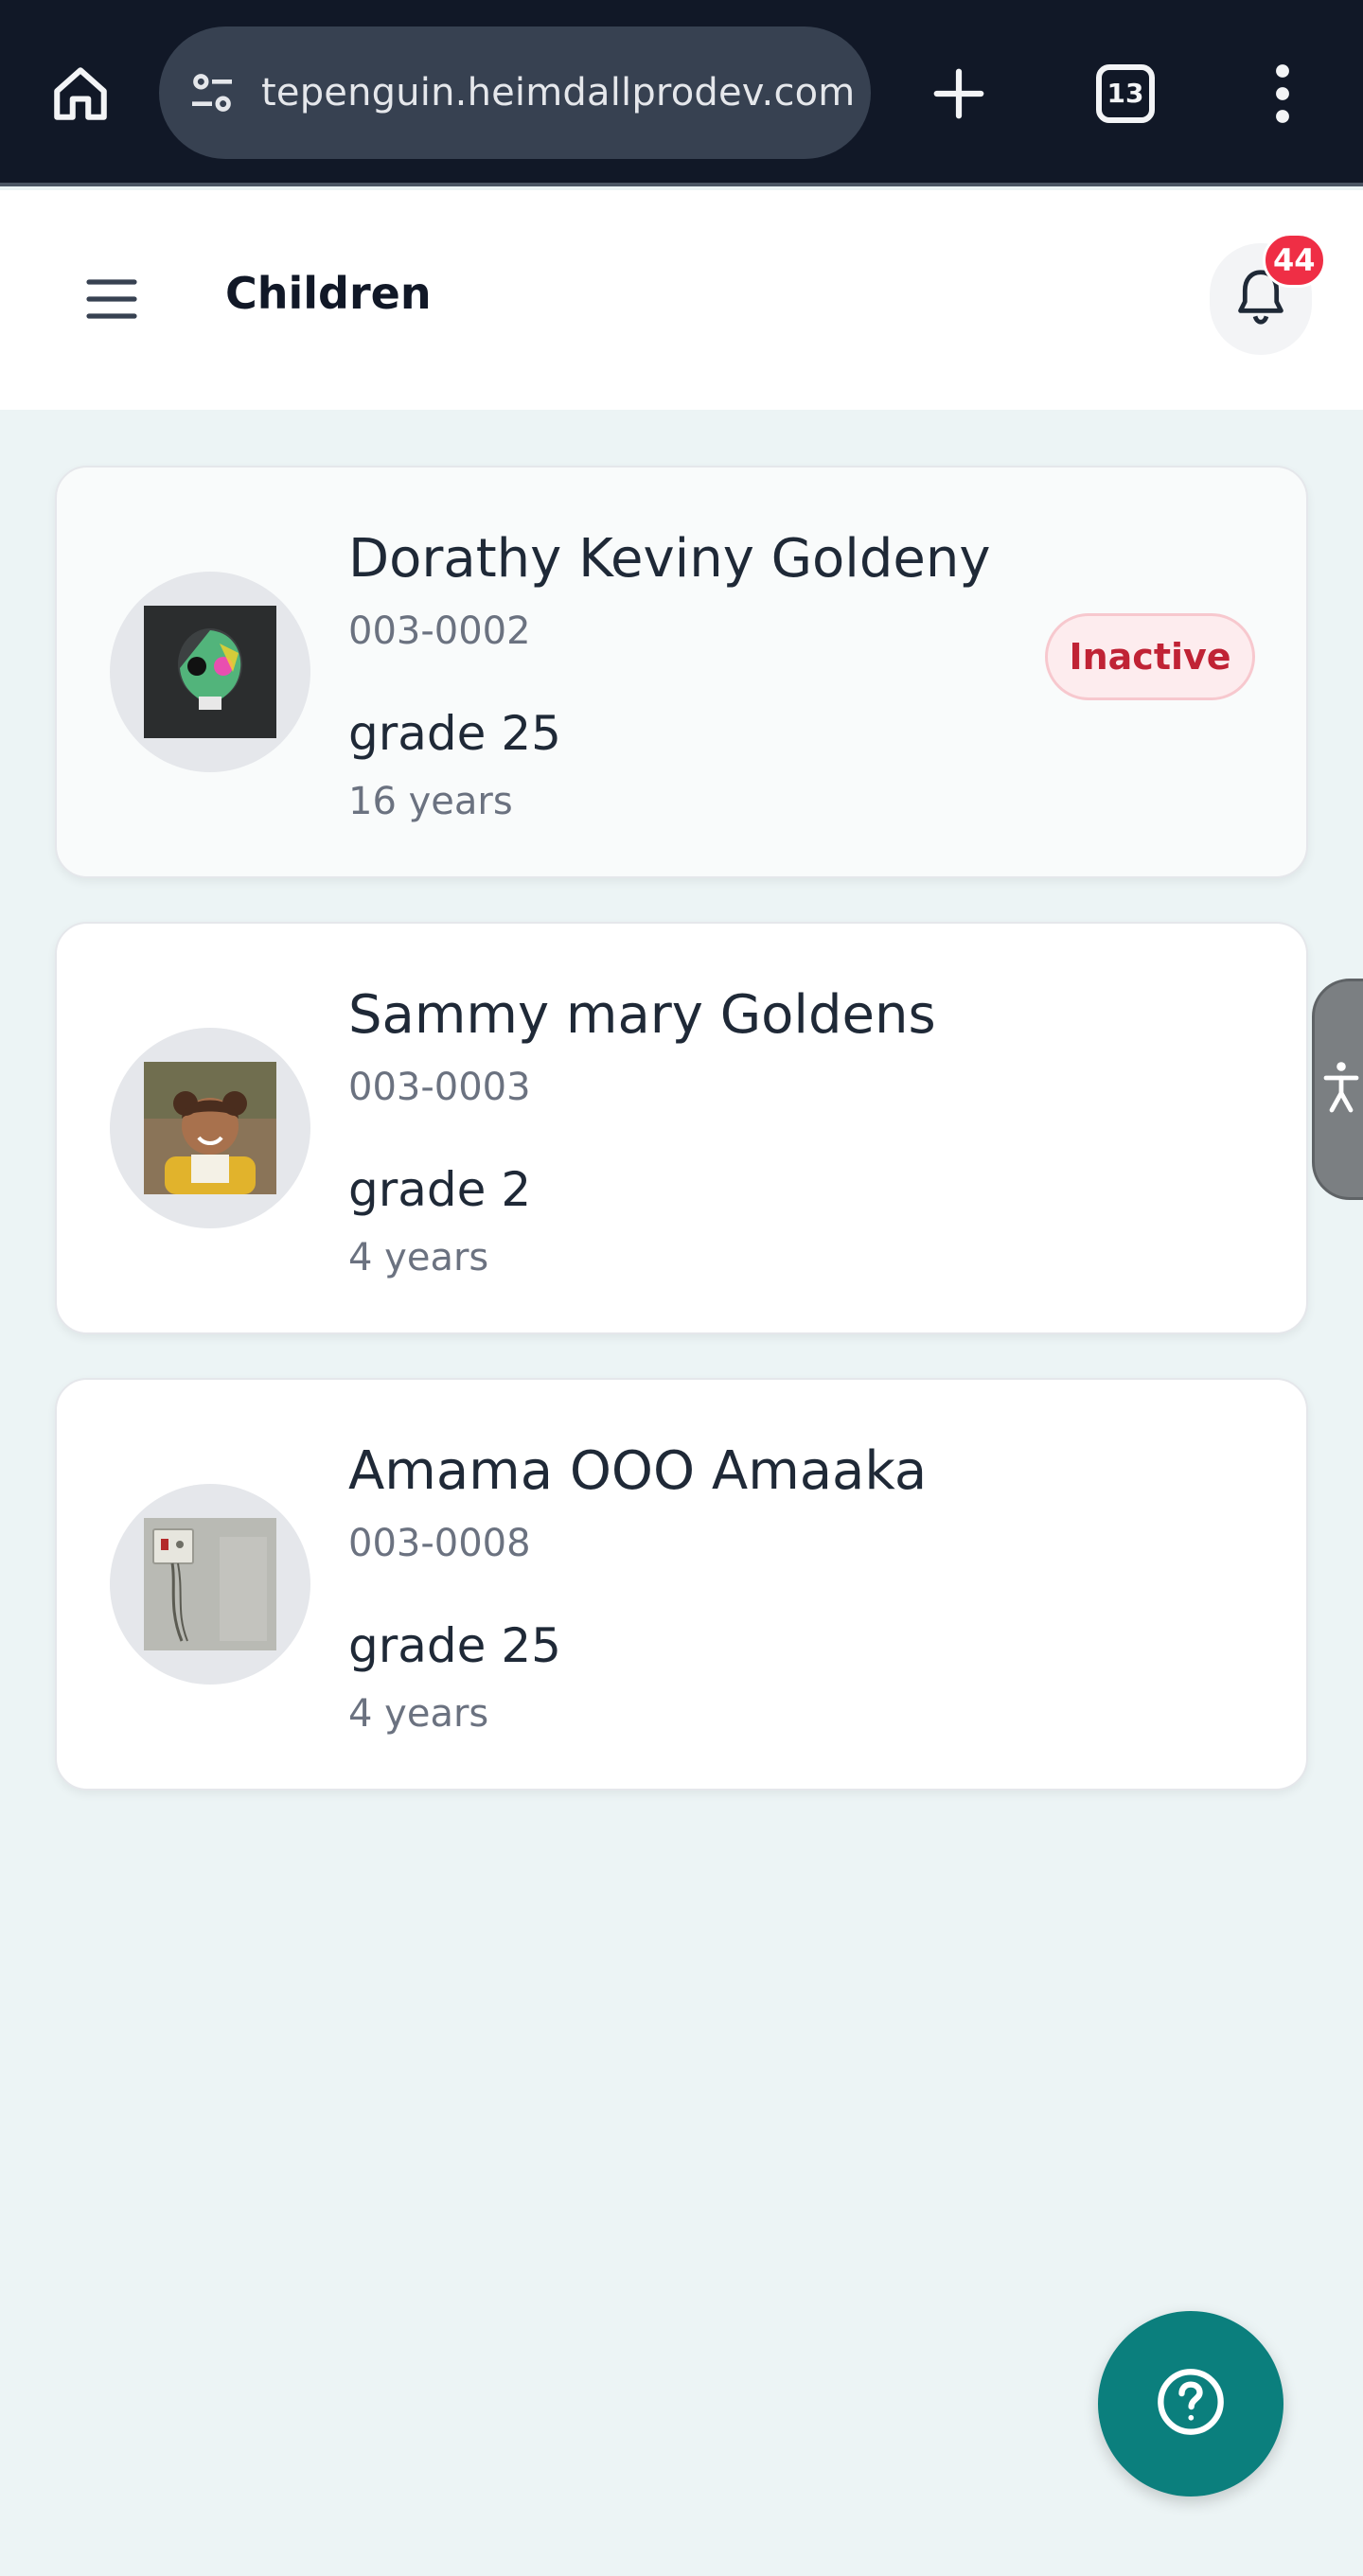 The width and height of the screenshot is (1363, 2576). Describe the element at coordinates (1150, 656) in the screenshot. I see `status-badge: Inactive` at that location.